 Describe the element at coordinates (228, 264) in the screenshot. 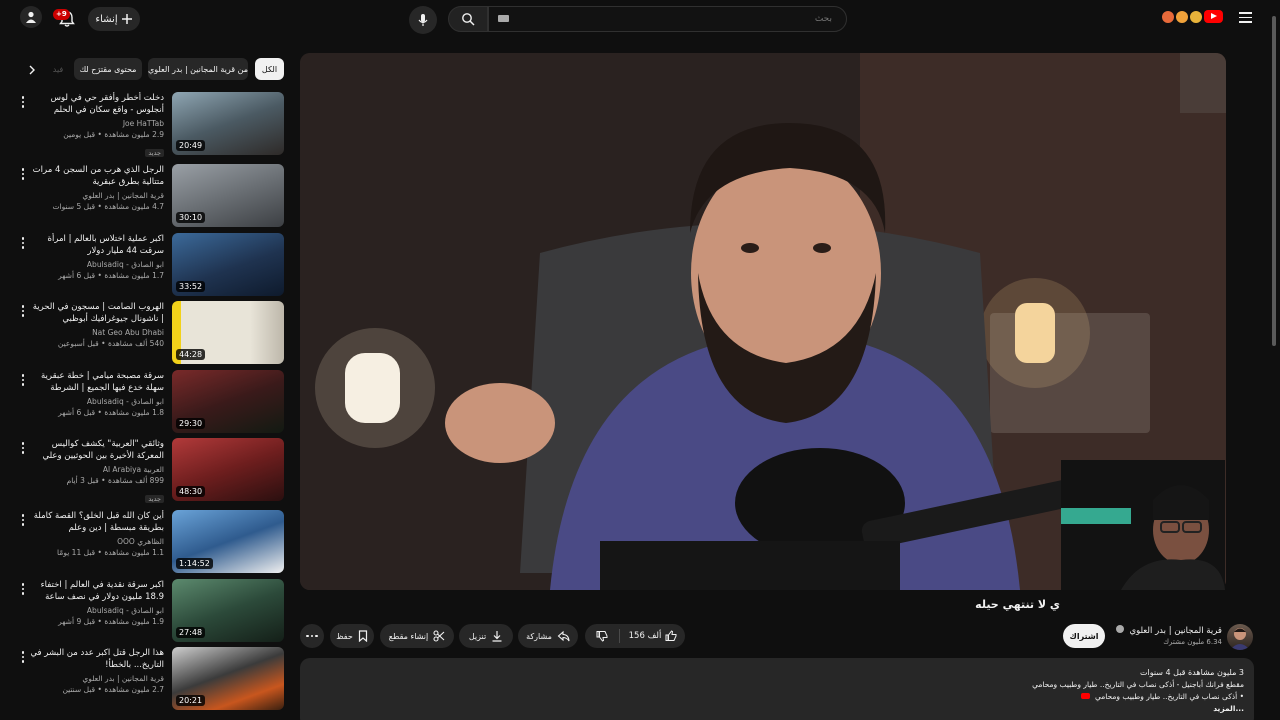

I see `video-thumbnail: 33:52` at that location.